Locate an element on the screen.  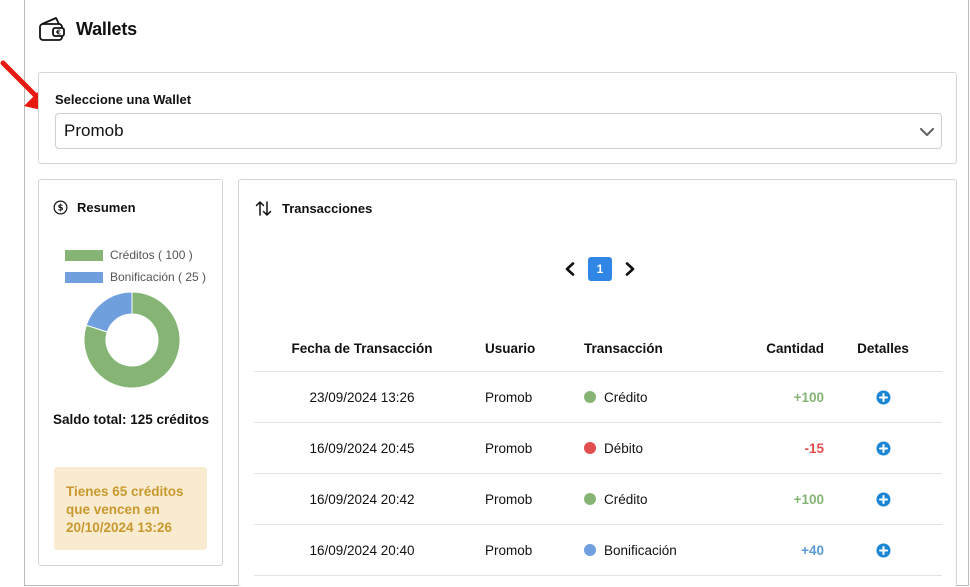
column-header-fecha: Fecha de Transacción is located at coordinates (362, 348).